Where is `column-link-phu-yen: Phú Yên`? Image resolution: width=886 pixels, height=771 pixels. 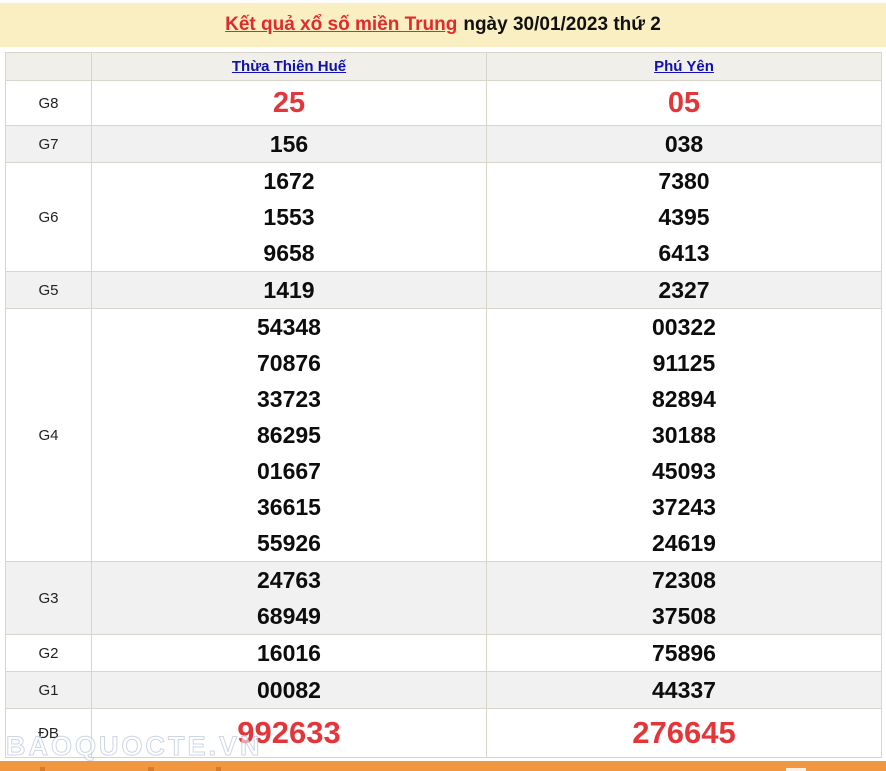
column-link-phu-yen: Phú Yên is located at coordinates (684, 66).